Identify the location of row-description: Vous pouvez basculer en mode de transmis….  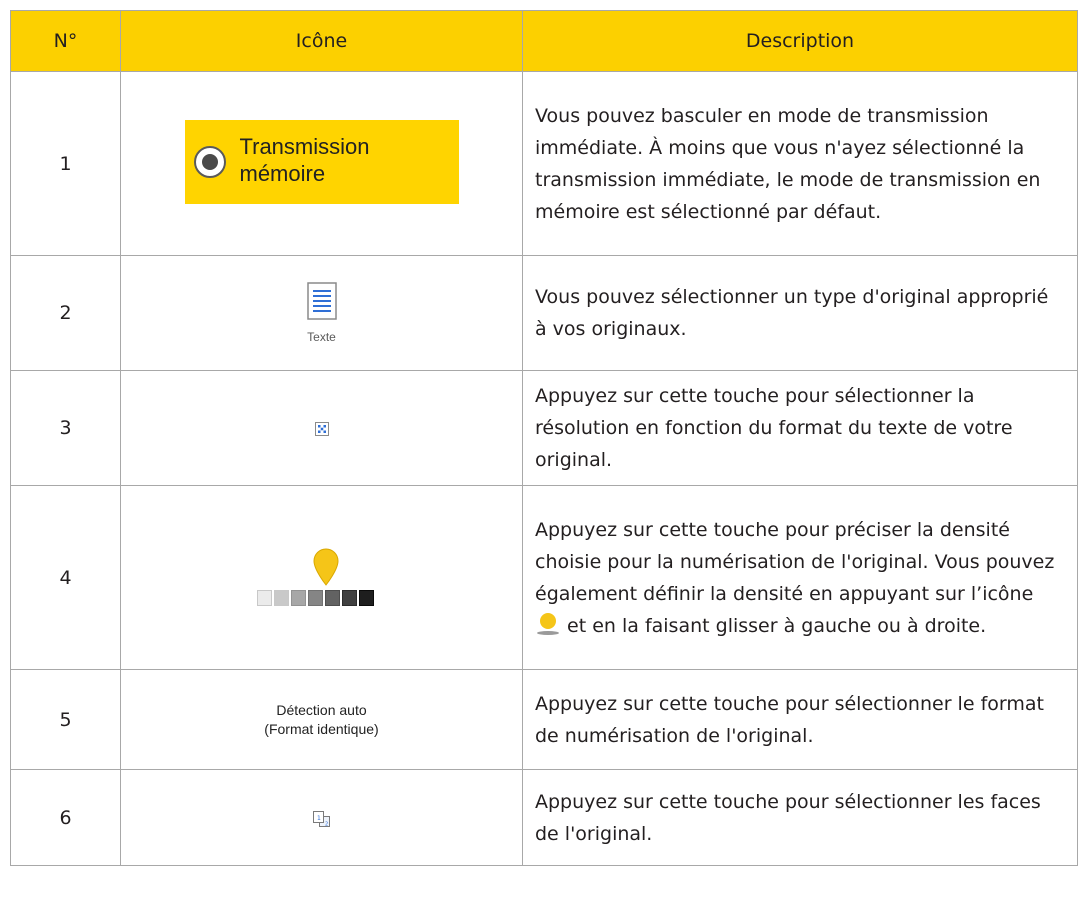
(800, 163).